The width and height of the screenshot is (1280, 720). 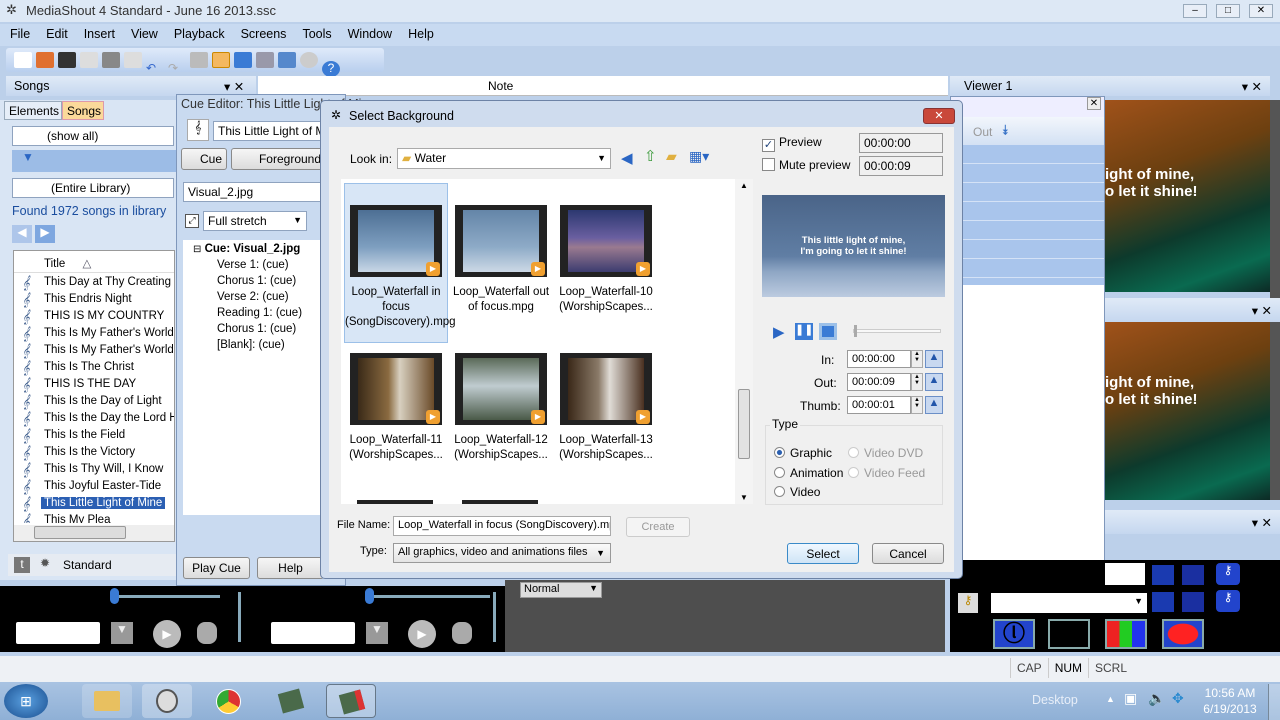 I want to click on clock: 10:56 AM 6/19/2013, so click(x=1230, y=701).